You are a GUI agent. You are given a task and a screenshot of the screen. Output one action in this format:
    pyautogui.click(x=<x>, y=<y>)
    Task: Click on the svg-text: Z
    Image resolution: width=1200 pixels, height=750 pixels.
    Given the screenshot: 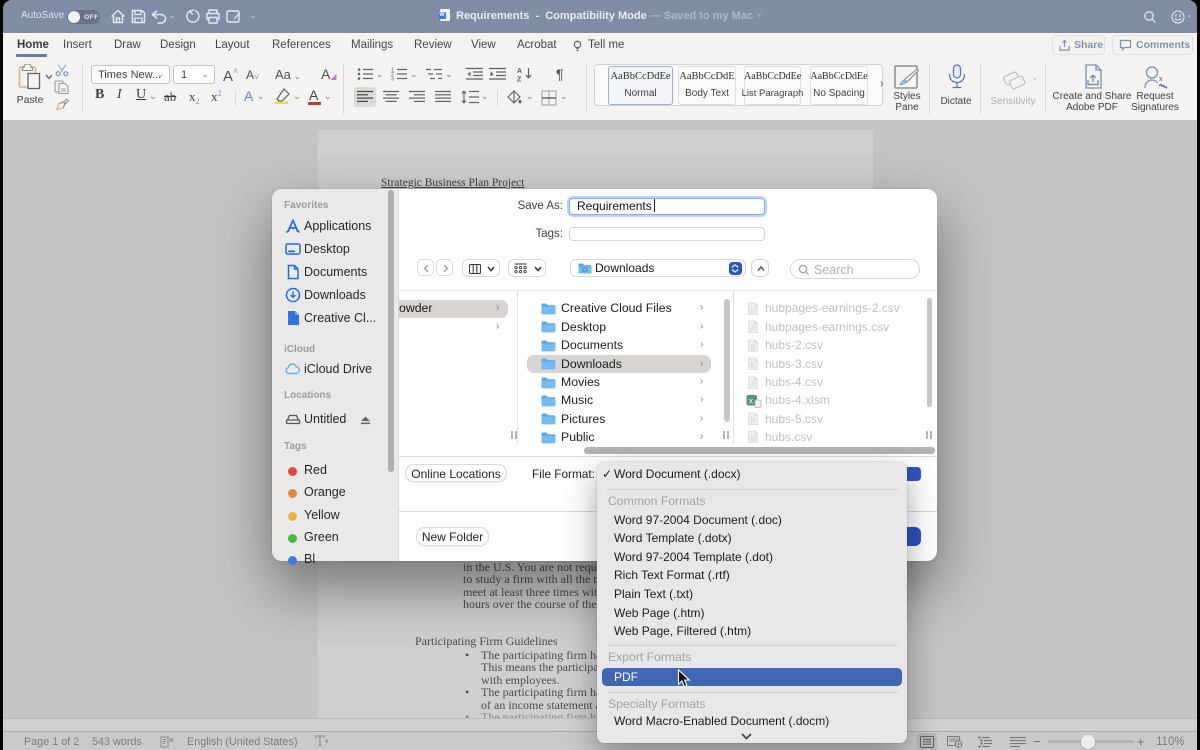 What is the action you would take?
    pyautogui.click(x=519, y=80)
    